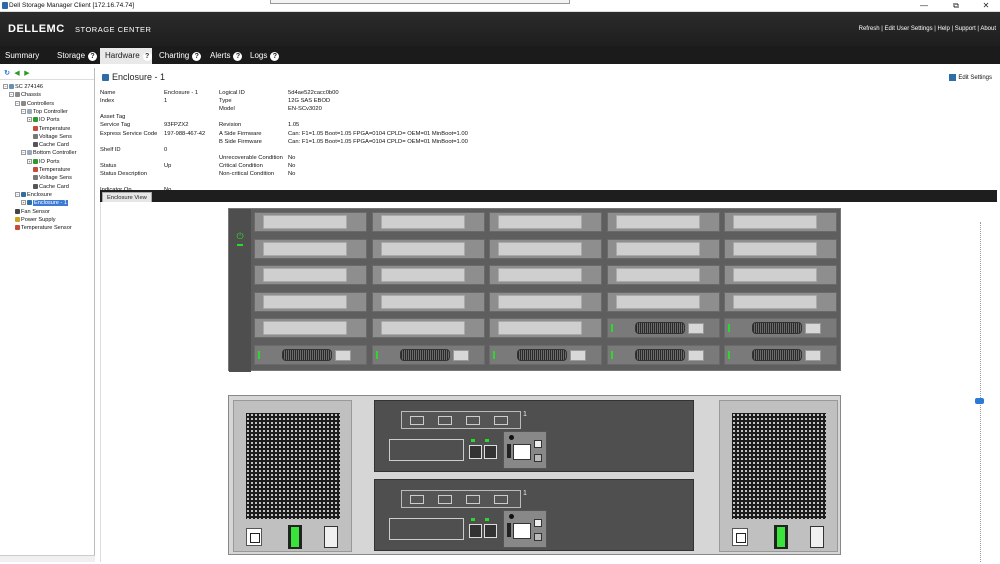 The width and height of the screenshot is (1000, 564). What do you see at coordinates (494, 354) in the screenshot?
I see `drive-led` at bounding box center [494, 354].